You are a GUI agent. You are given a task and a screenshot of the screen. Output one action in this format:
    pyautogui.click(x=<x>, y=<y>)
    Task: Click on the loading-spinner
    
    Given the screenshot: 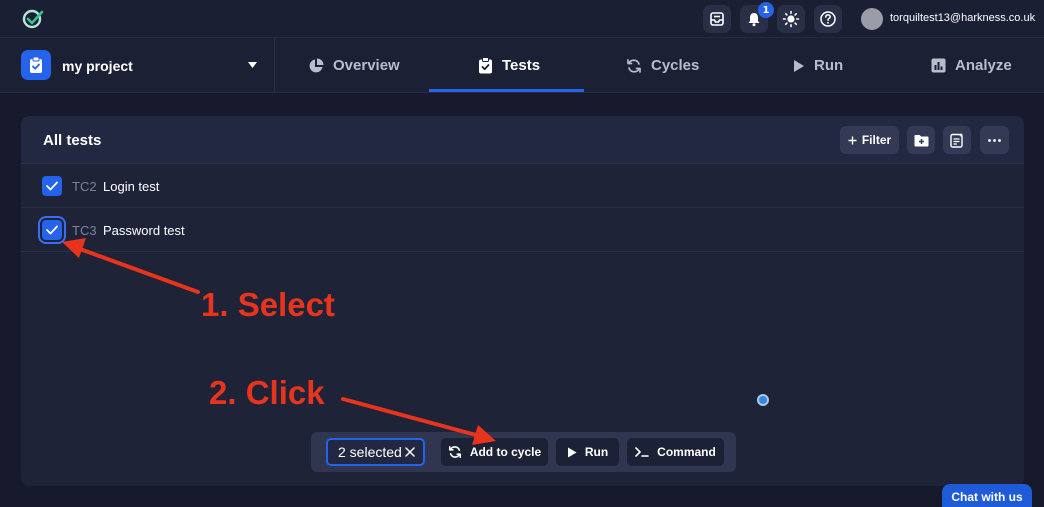 What is the action you would take?
    pyautogui.click(x=763, y=400)
    